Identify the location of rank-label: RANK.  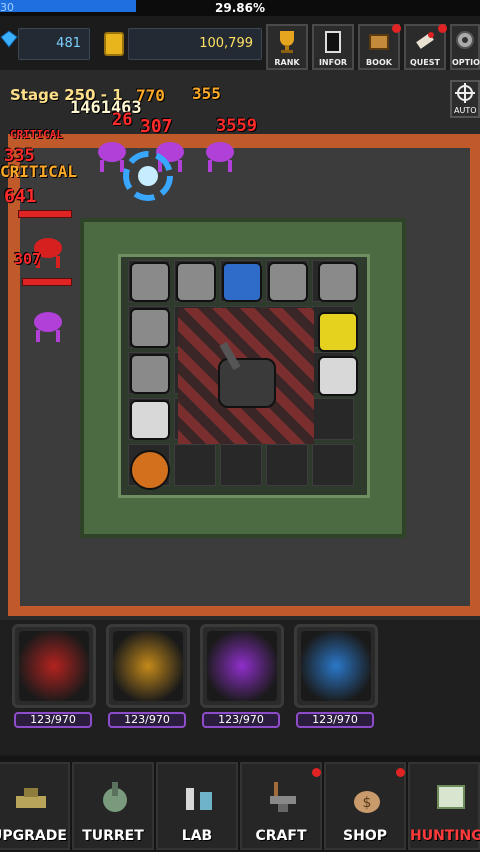
(287, 62).